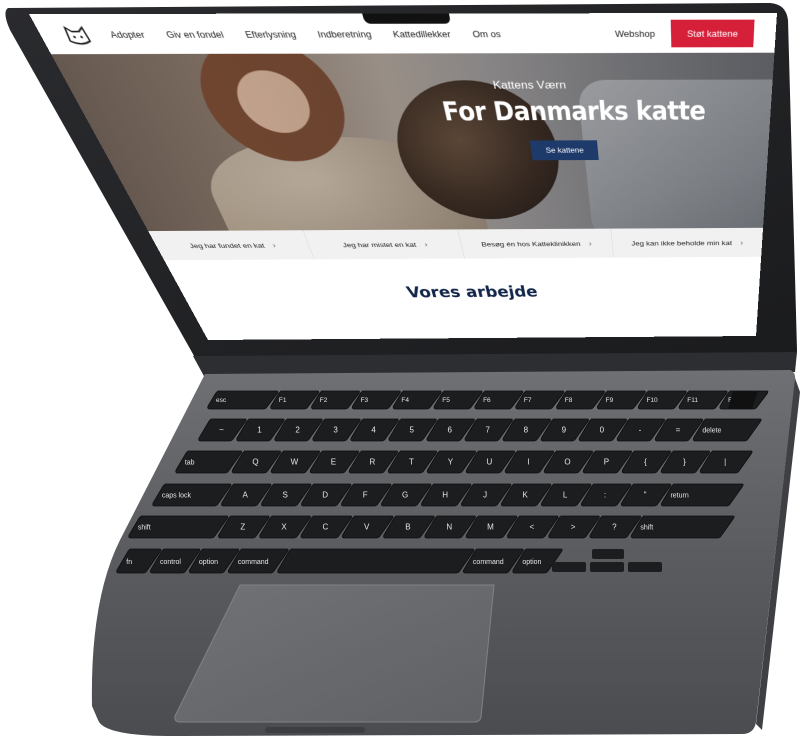 This screenshot has width=800, height=740. Describe the element at coordinates (682, 243) in the screenshot. I see `quick-link-label: Jeg kan ikke beholde min kat` at that location.